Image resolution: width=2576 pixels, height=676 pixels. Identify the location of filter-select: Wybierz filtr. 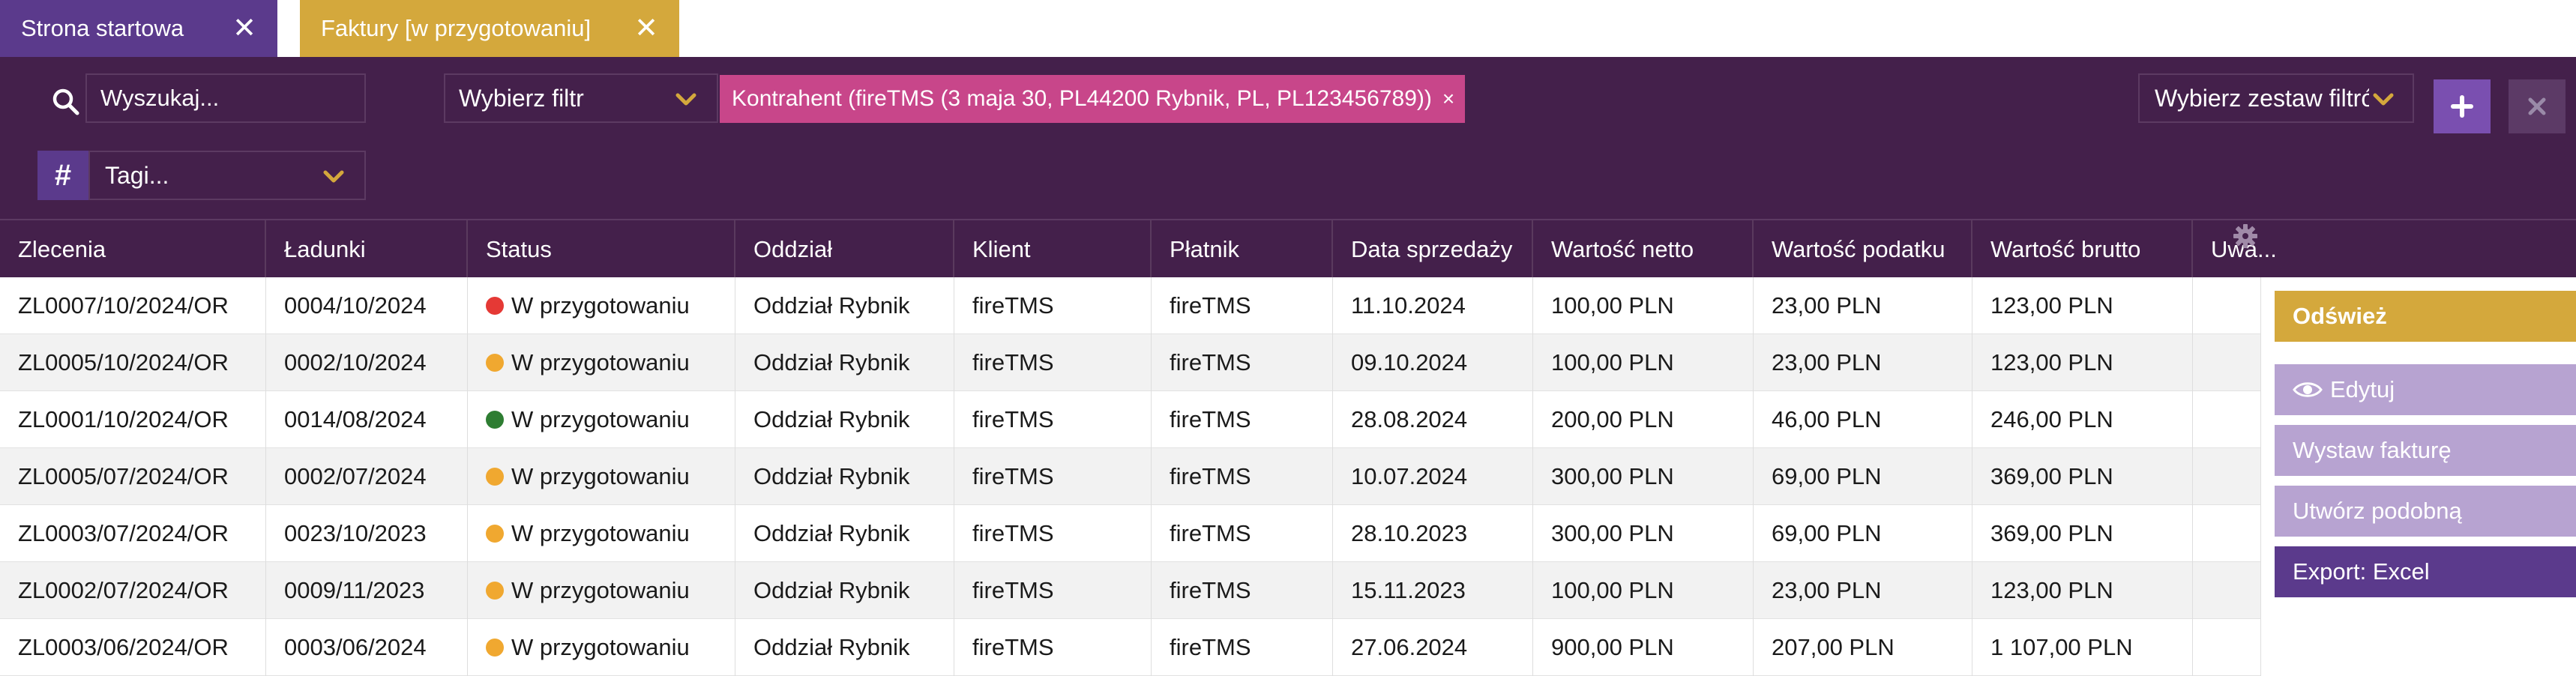
(581, 98).